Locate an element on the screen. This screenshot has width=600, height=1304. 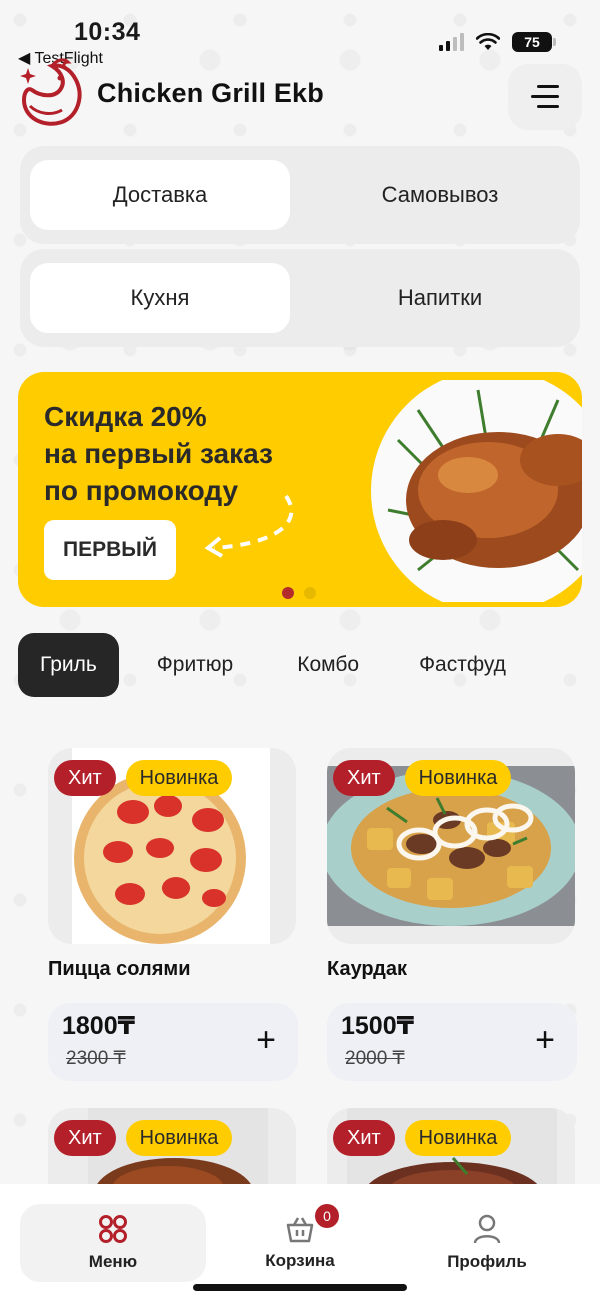
tab-delivery: Доставка is located at coordinates (160, 195).